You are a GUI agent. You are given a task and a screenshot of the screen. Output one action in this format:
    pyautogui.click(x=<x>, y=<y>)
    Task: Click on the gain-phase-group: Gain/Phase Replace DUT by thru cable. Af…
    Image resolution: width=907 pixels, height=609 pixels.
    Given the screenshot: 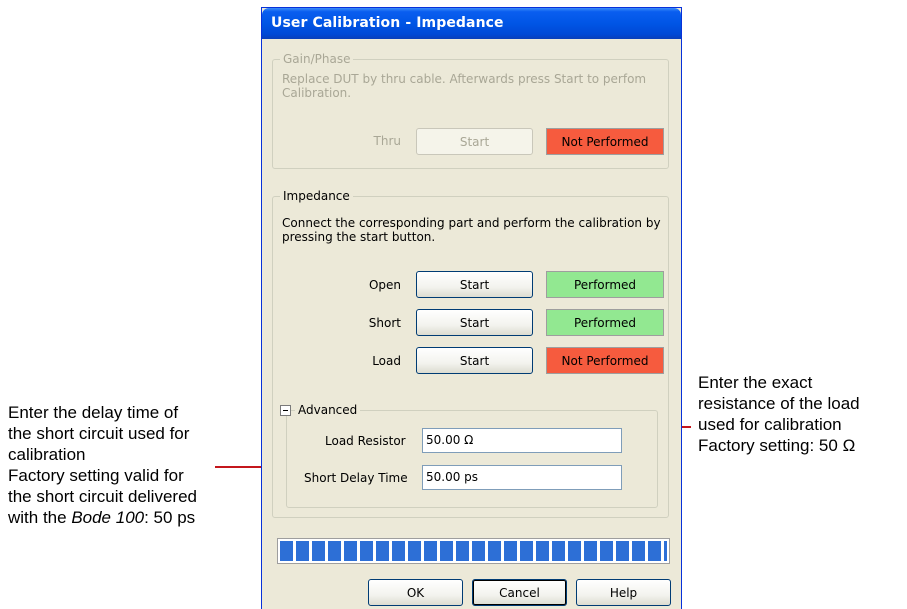 What is the action you would take?
    pyautogui.click(x=470, y=110)
    